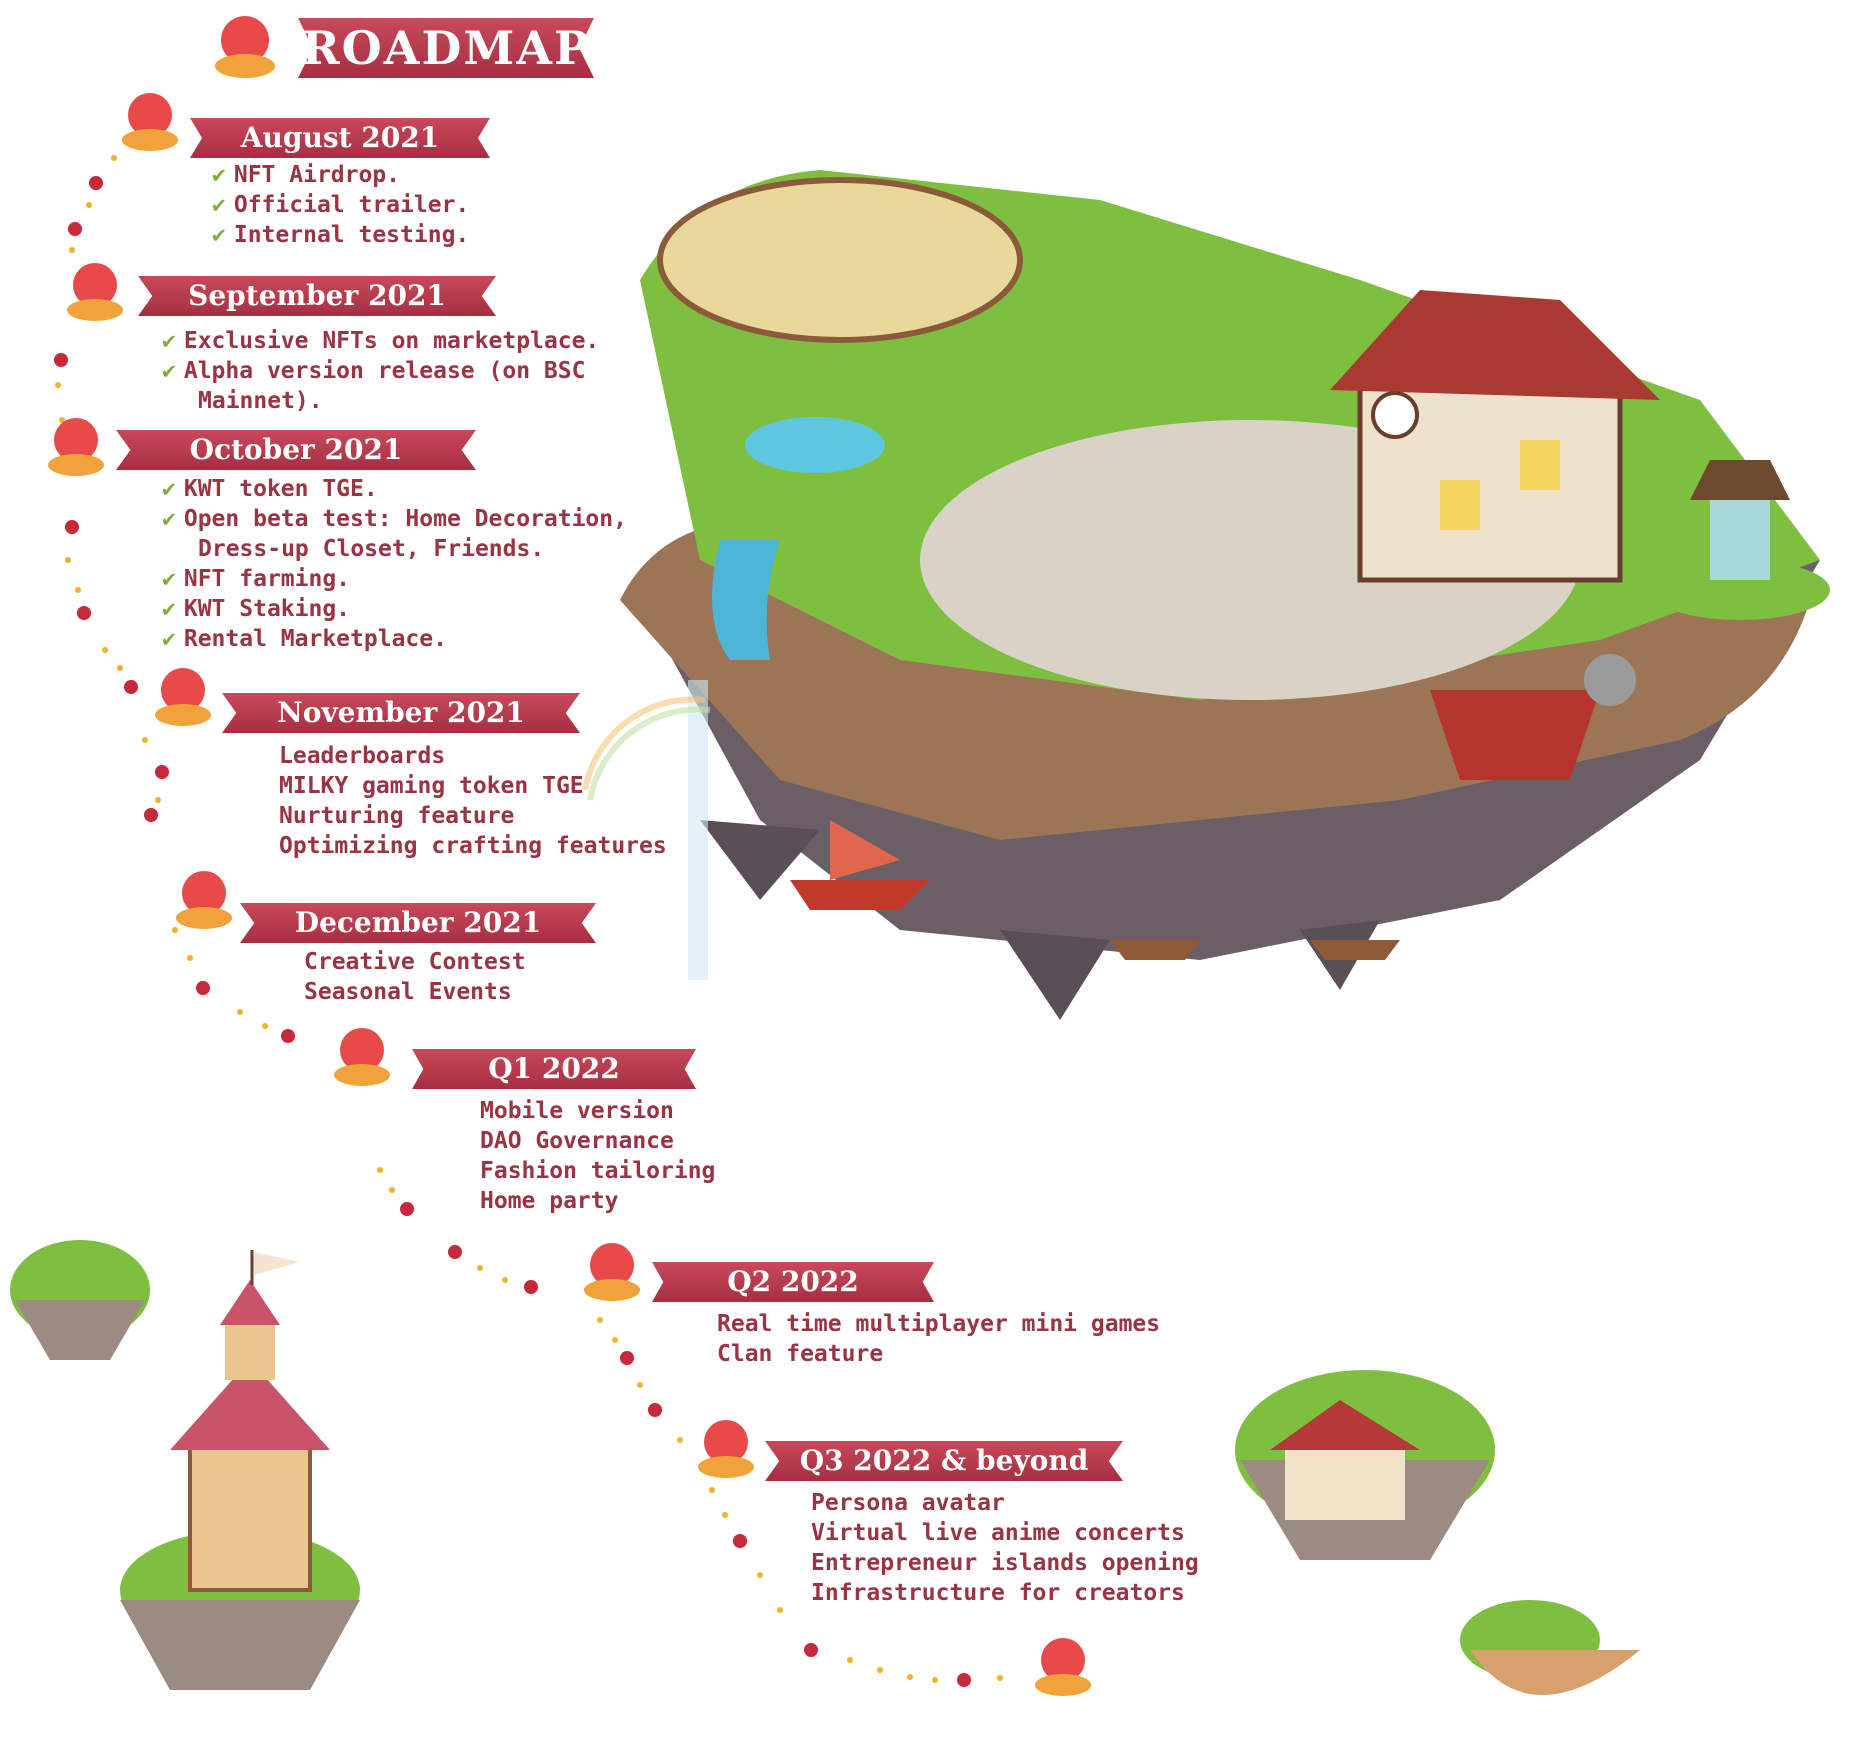 This screenshot has width=1858, height=1751. Describe the element at coordinates (362, 756) in the screenshot. I see `list-item: Leaderboards` at that location.